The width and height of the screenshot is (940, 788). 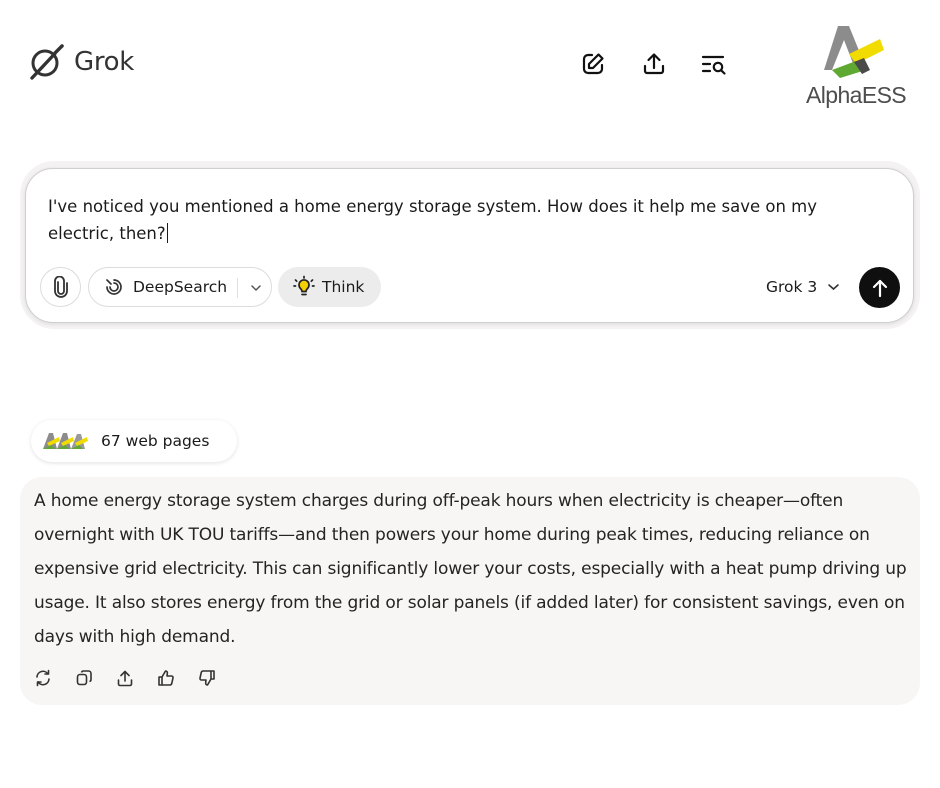 I want to click on sources-label: 67 web pages, so click(x=155, y=441).